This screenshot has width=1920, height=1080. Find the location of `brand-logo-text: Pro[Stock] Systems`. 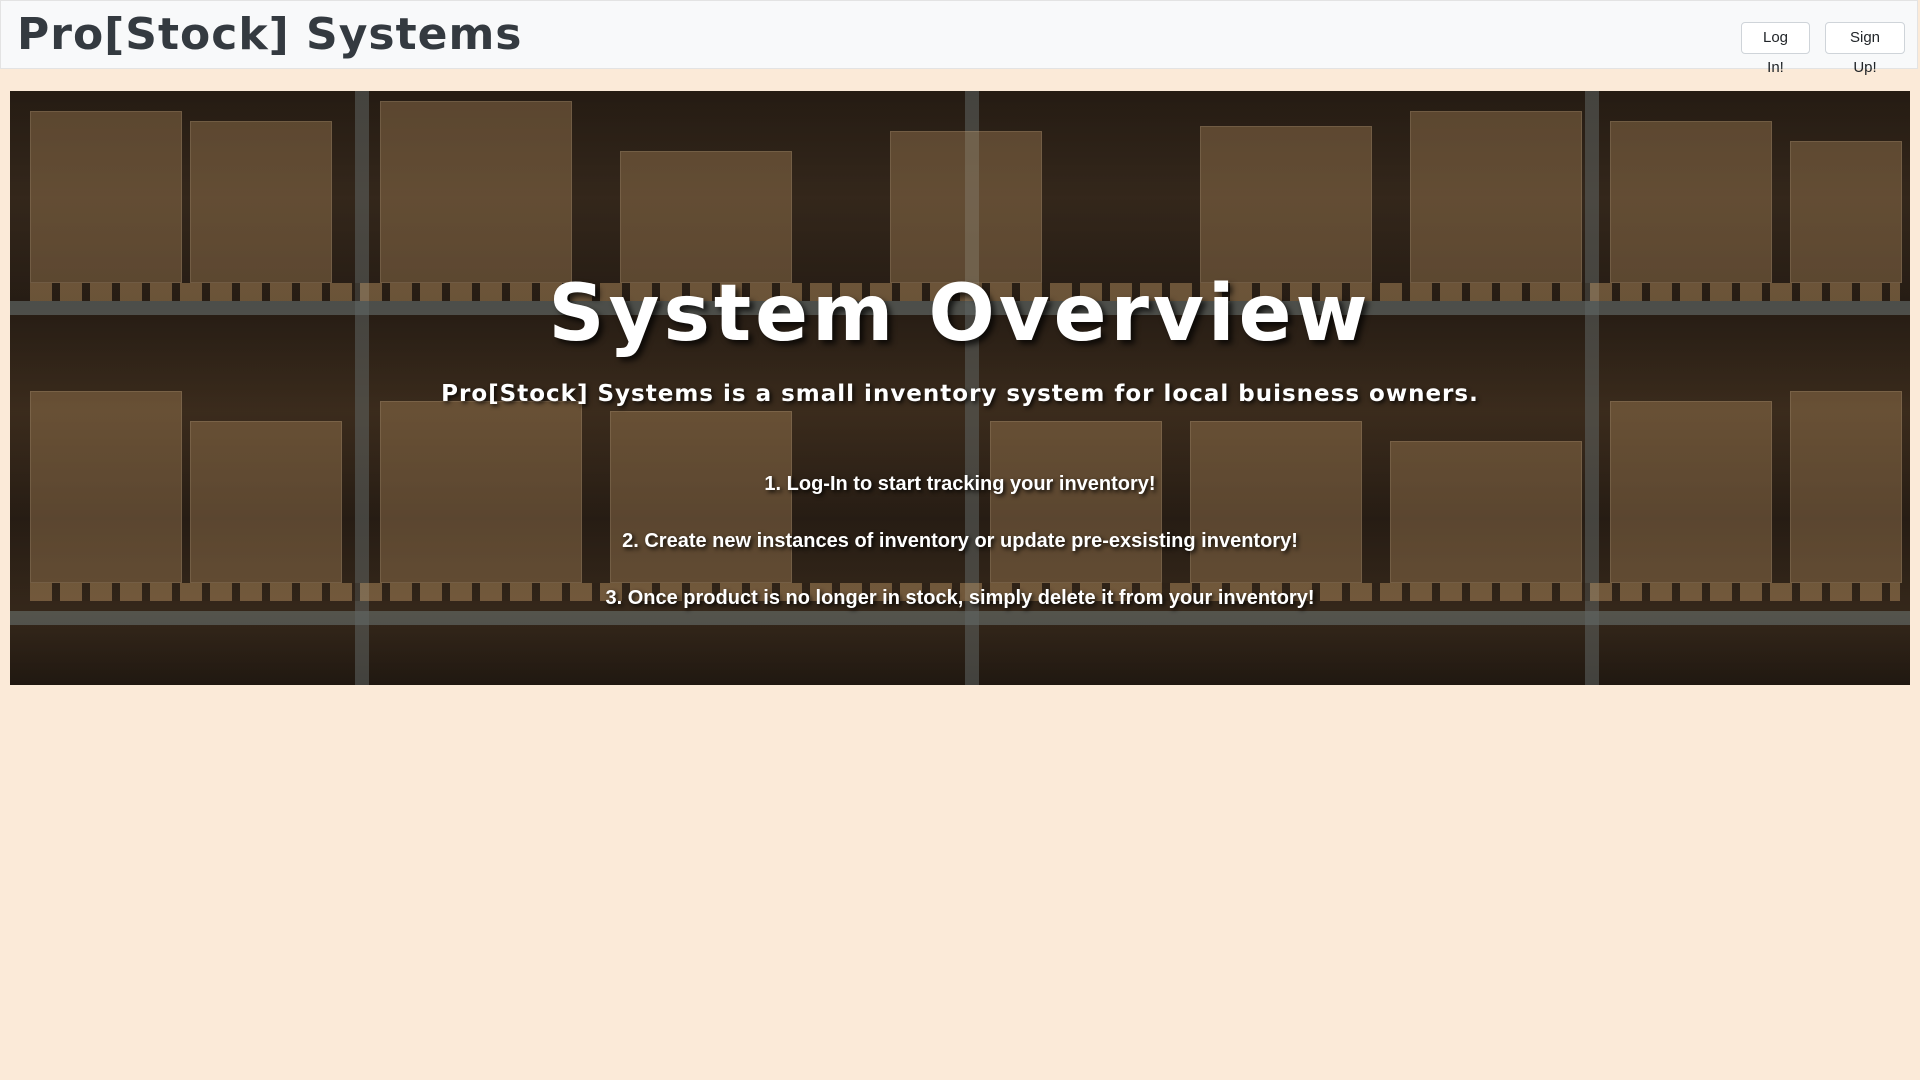

brand-logo-text: Pro[Stock] Systems is located at coordinates (269, 34).